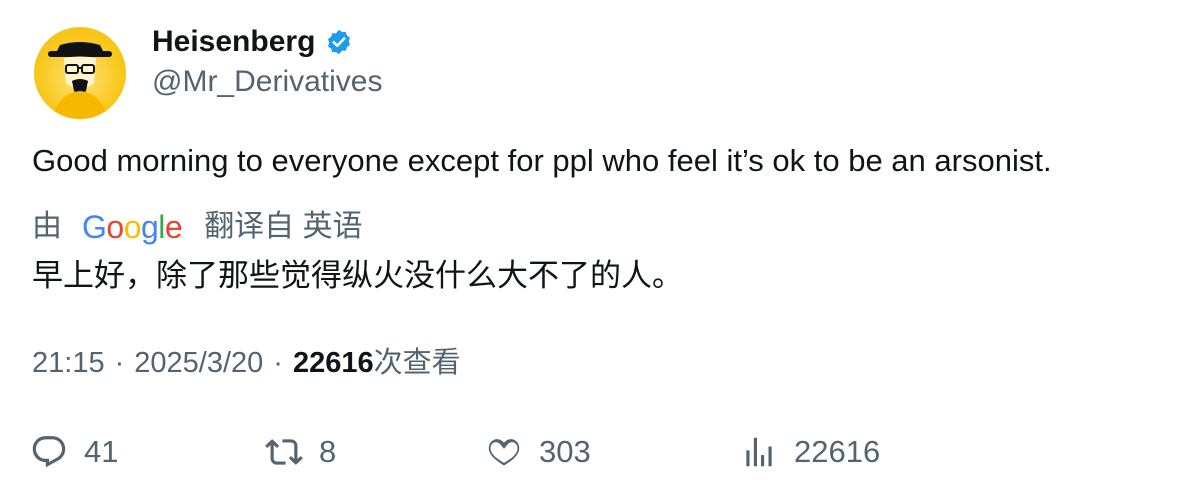 The width and height of the screenshot is (1196, 498). Describe the element at coordinates (538, 452) in the screenshot. I see `like-button: 303` at that location.